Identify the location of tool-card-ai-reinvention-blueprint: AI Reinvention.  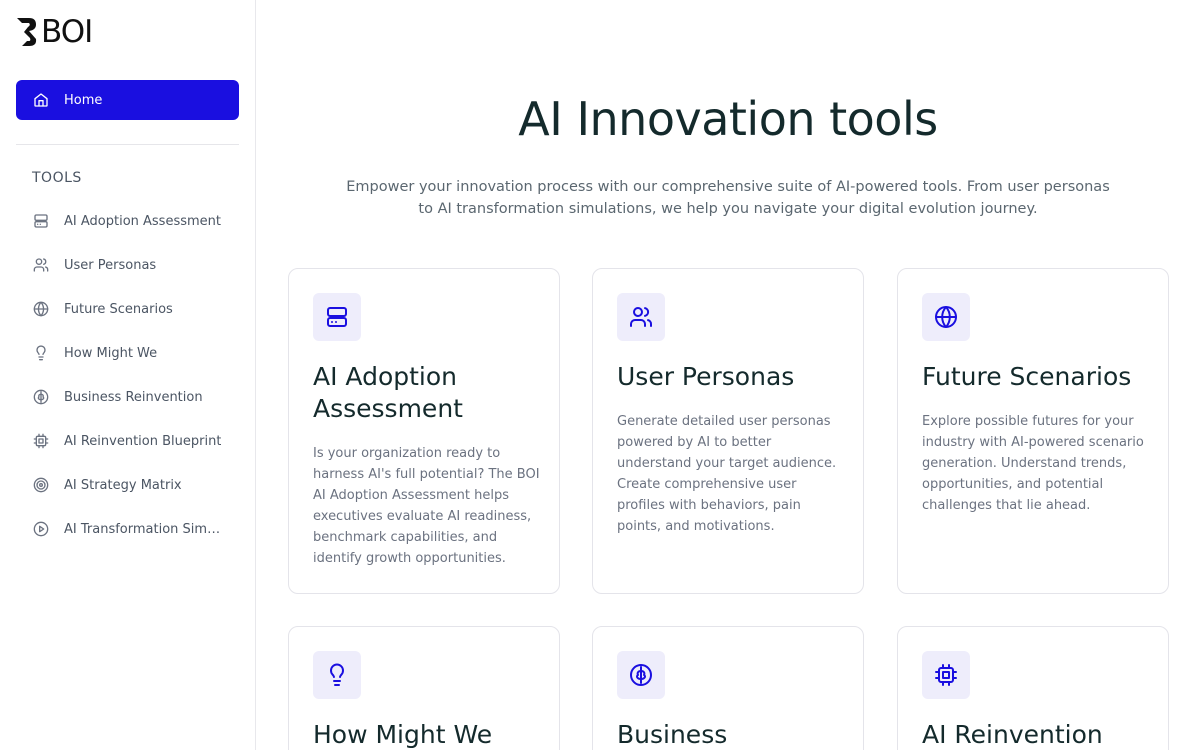
(1033, 688).